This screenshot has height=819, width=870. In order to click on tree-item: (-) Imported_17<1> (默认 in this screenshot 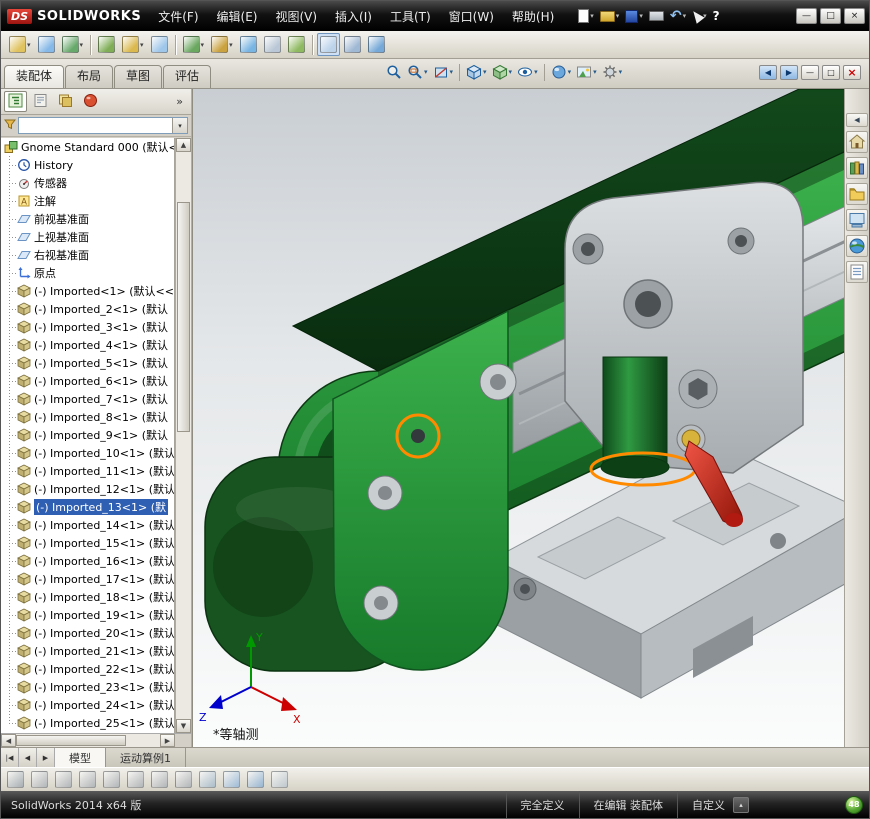, I will do `click(87, 579)`.